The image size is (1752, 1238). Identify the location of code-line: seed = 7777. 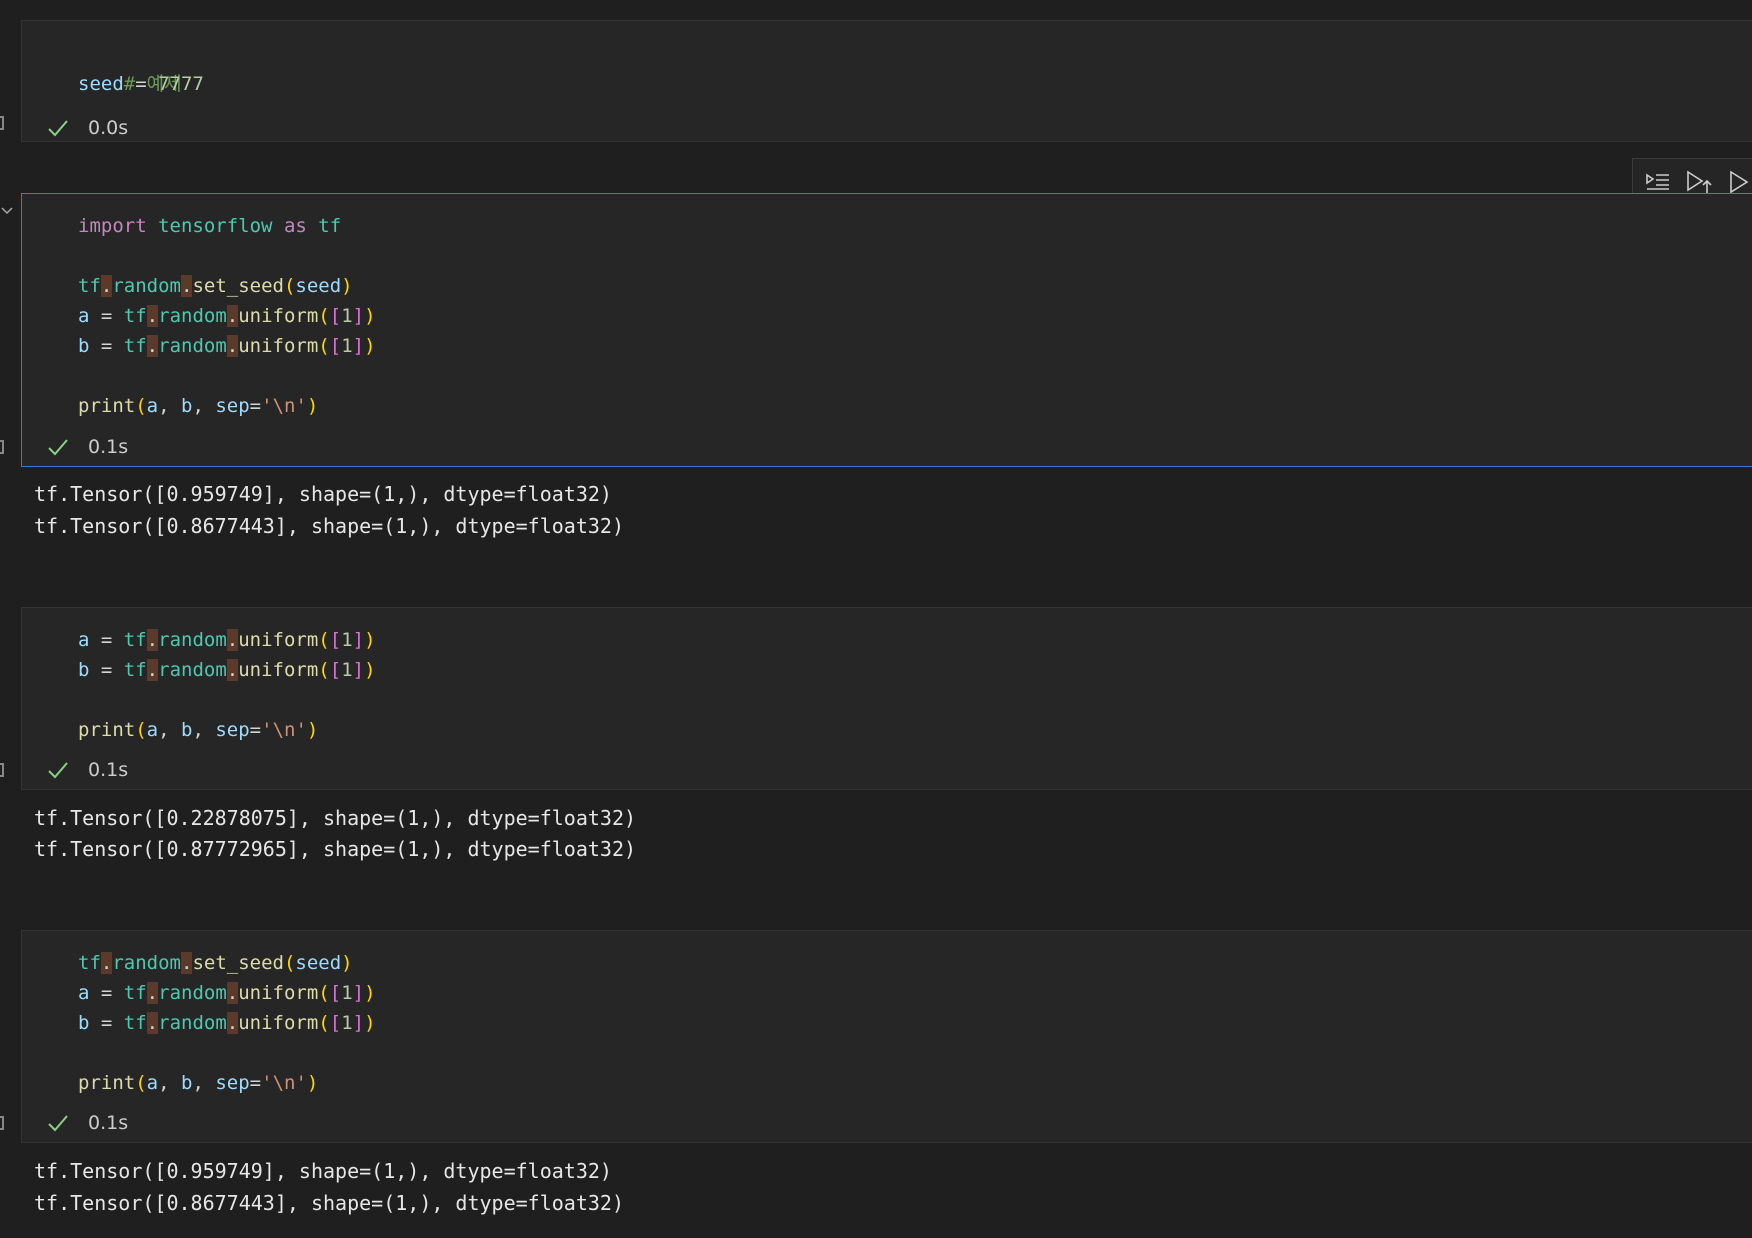
(141, 84).